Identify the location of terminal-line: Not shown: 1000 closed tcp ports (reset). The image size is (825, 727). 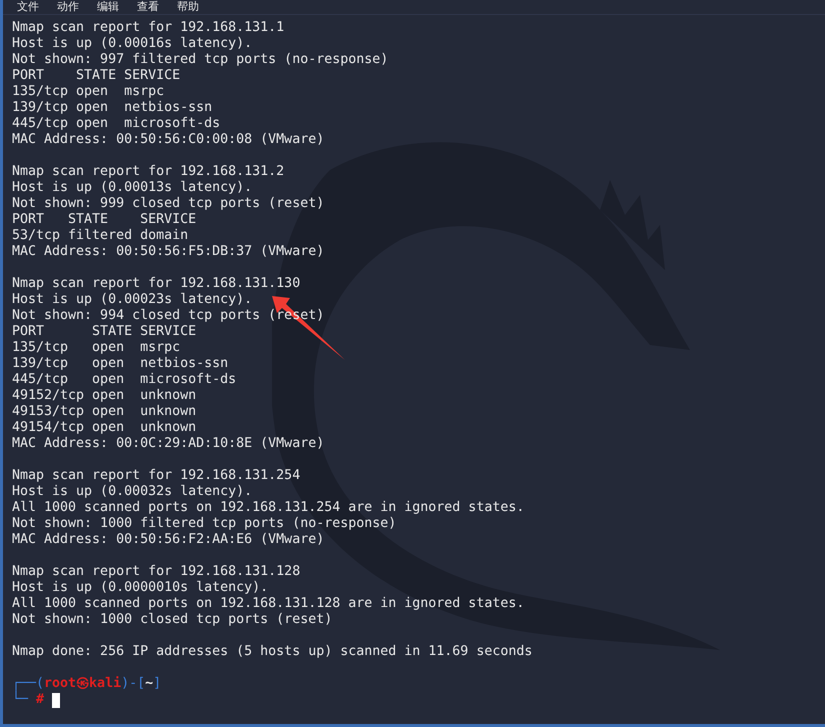
(172, 620).